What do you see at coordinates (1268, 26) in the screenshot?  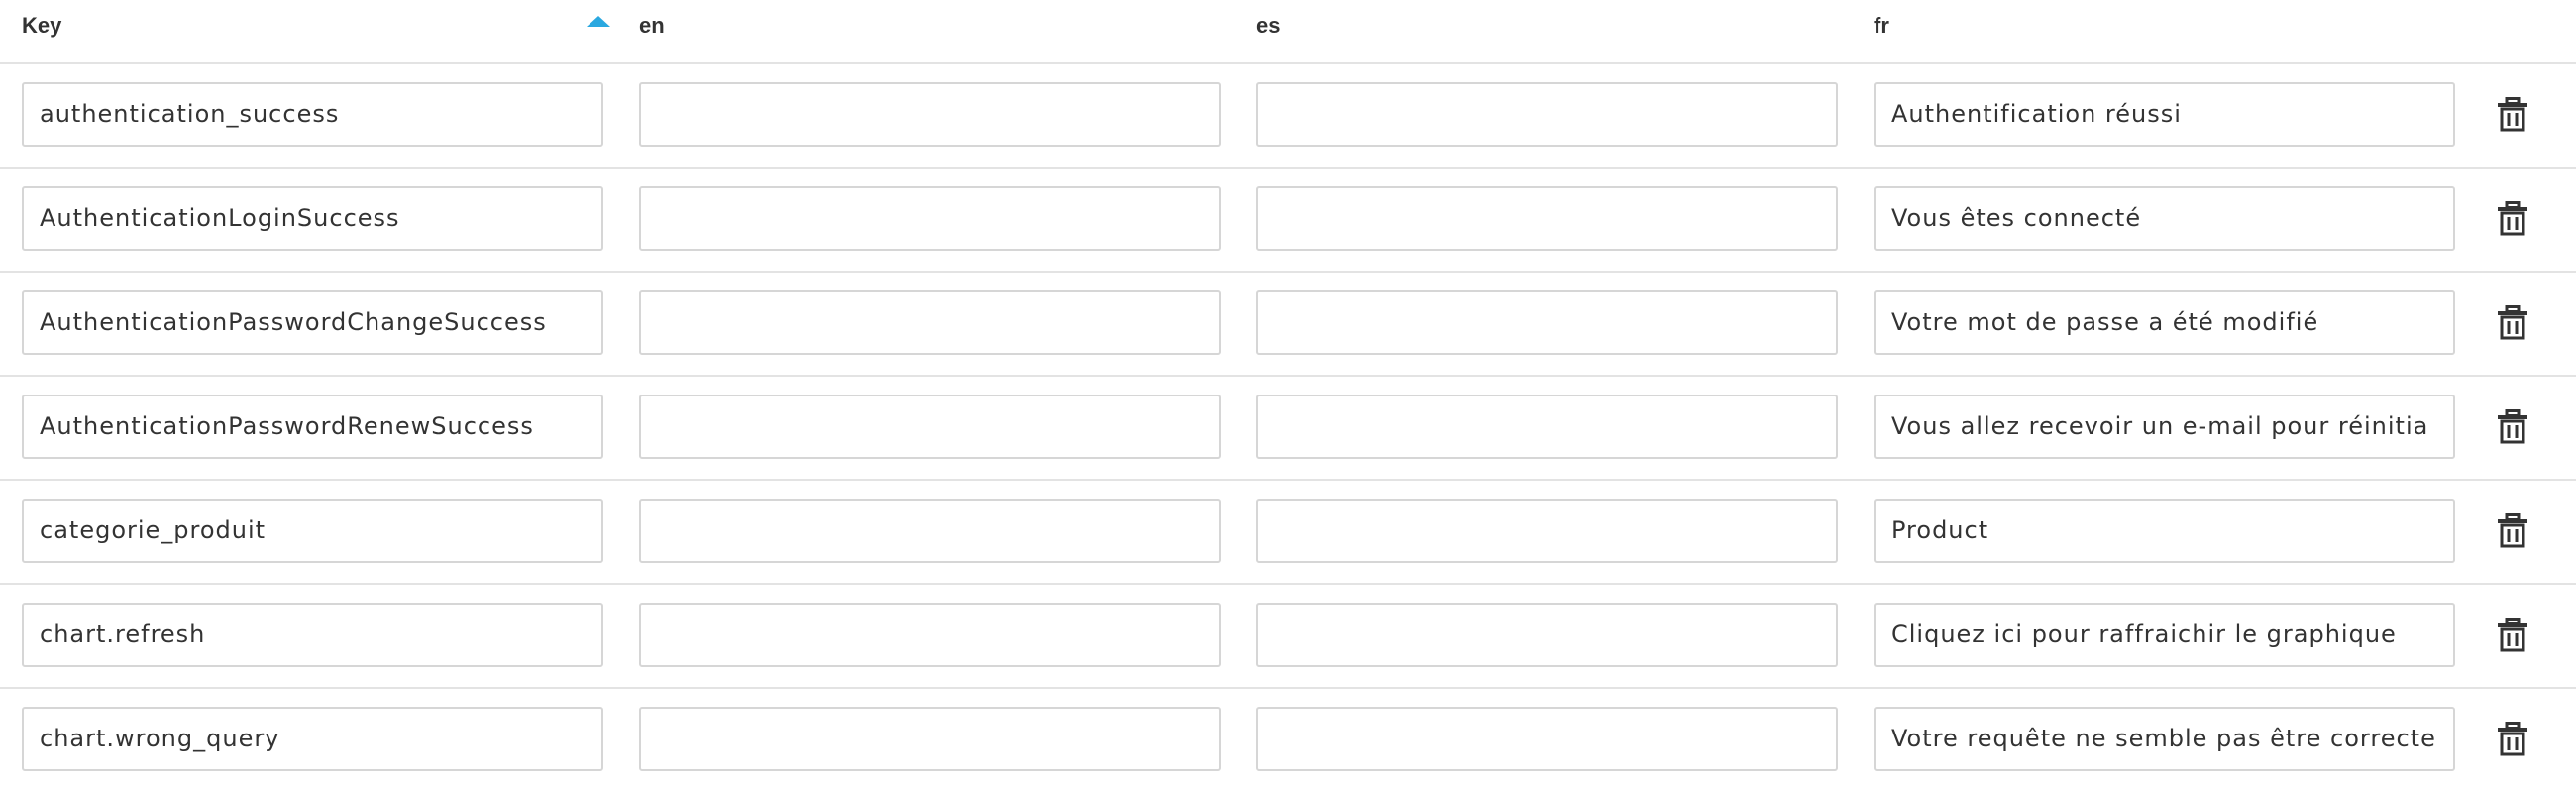 I see `column-header-es: es` at bounding box center [1268, 26].